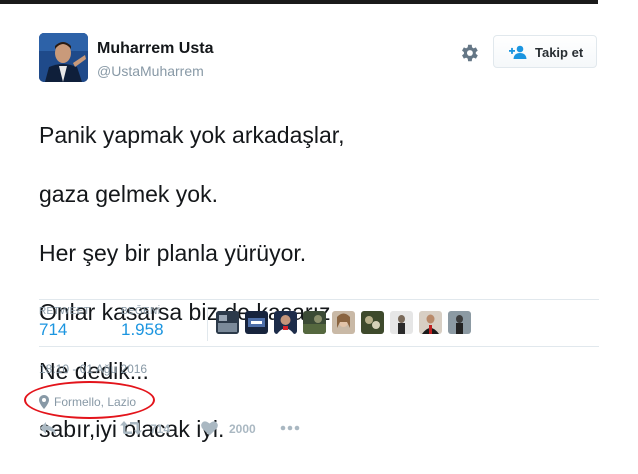 Image resolution: width=638 pixels, height=474 pixels. Describe the element at coordinates (44, 402) in the screenshot. I see `map-pin-icon` at that location.